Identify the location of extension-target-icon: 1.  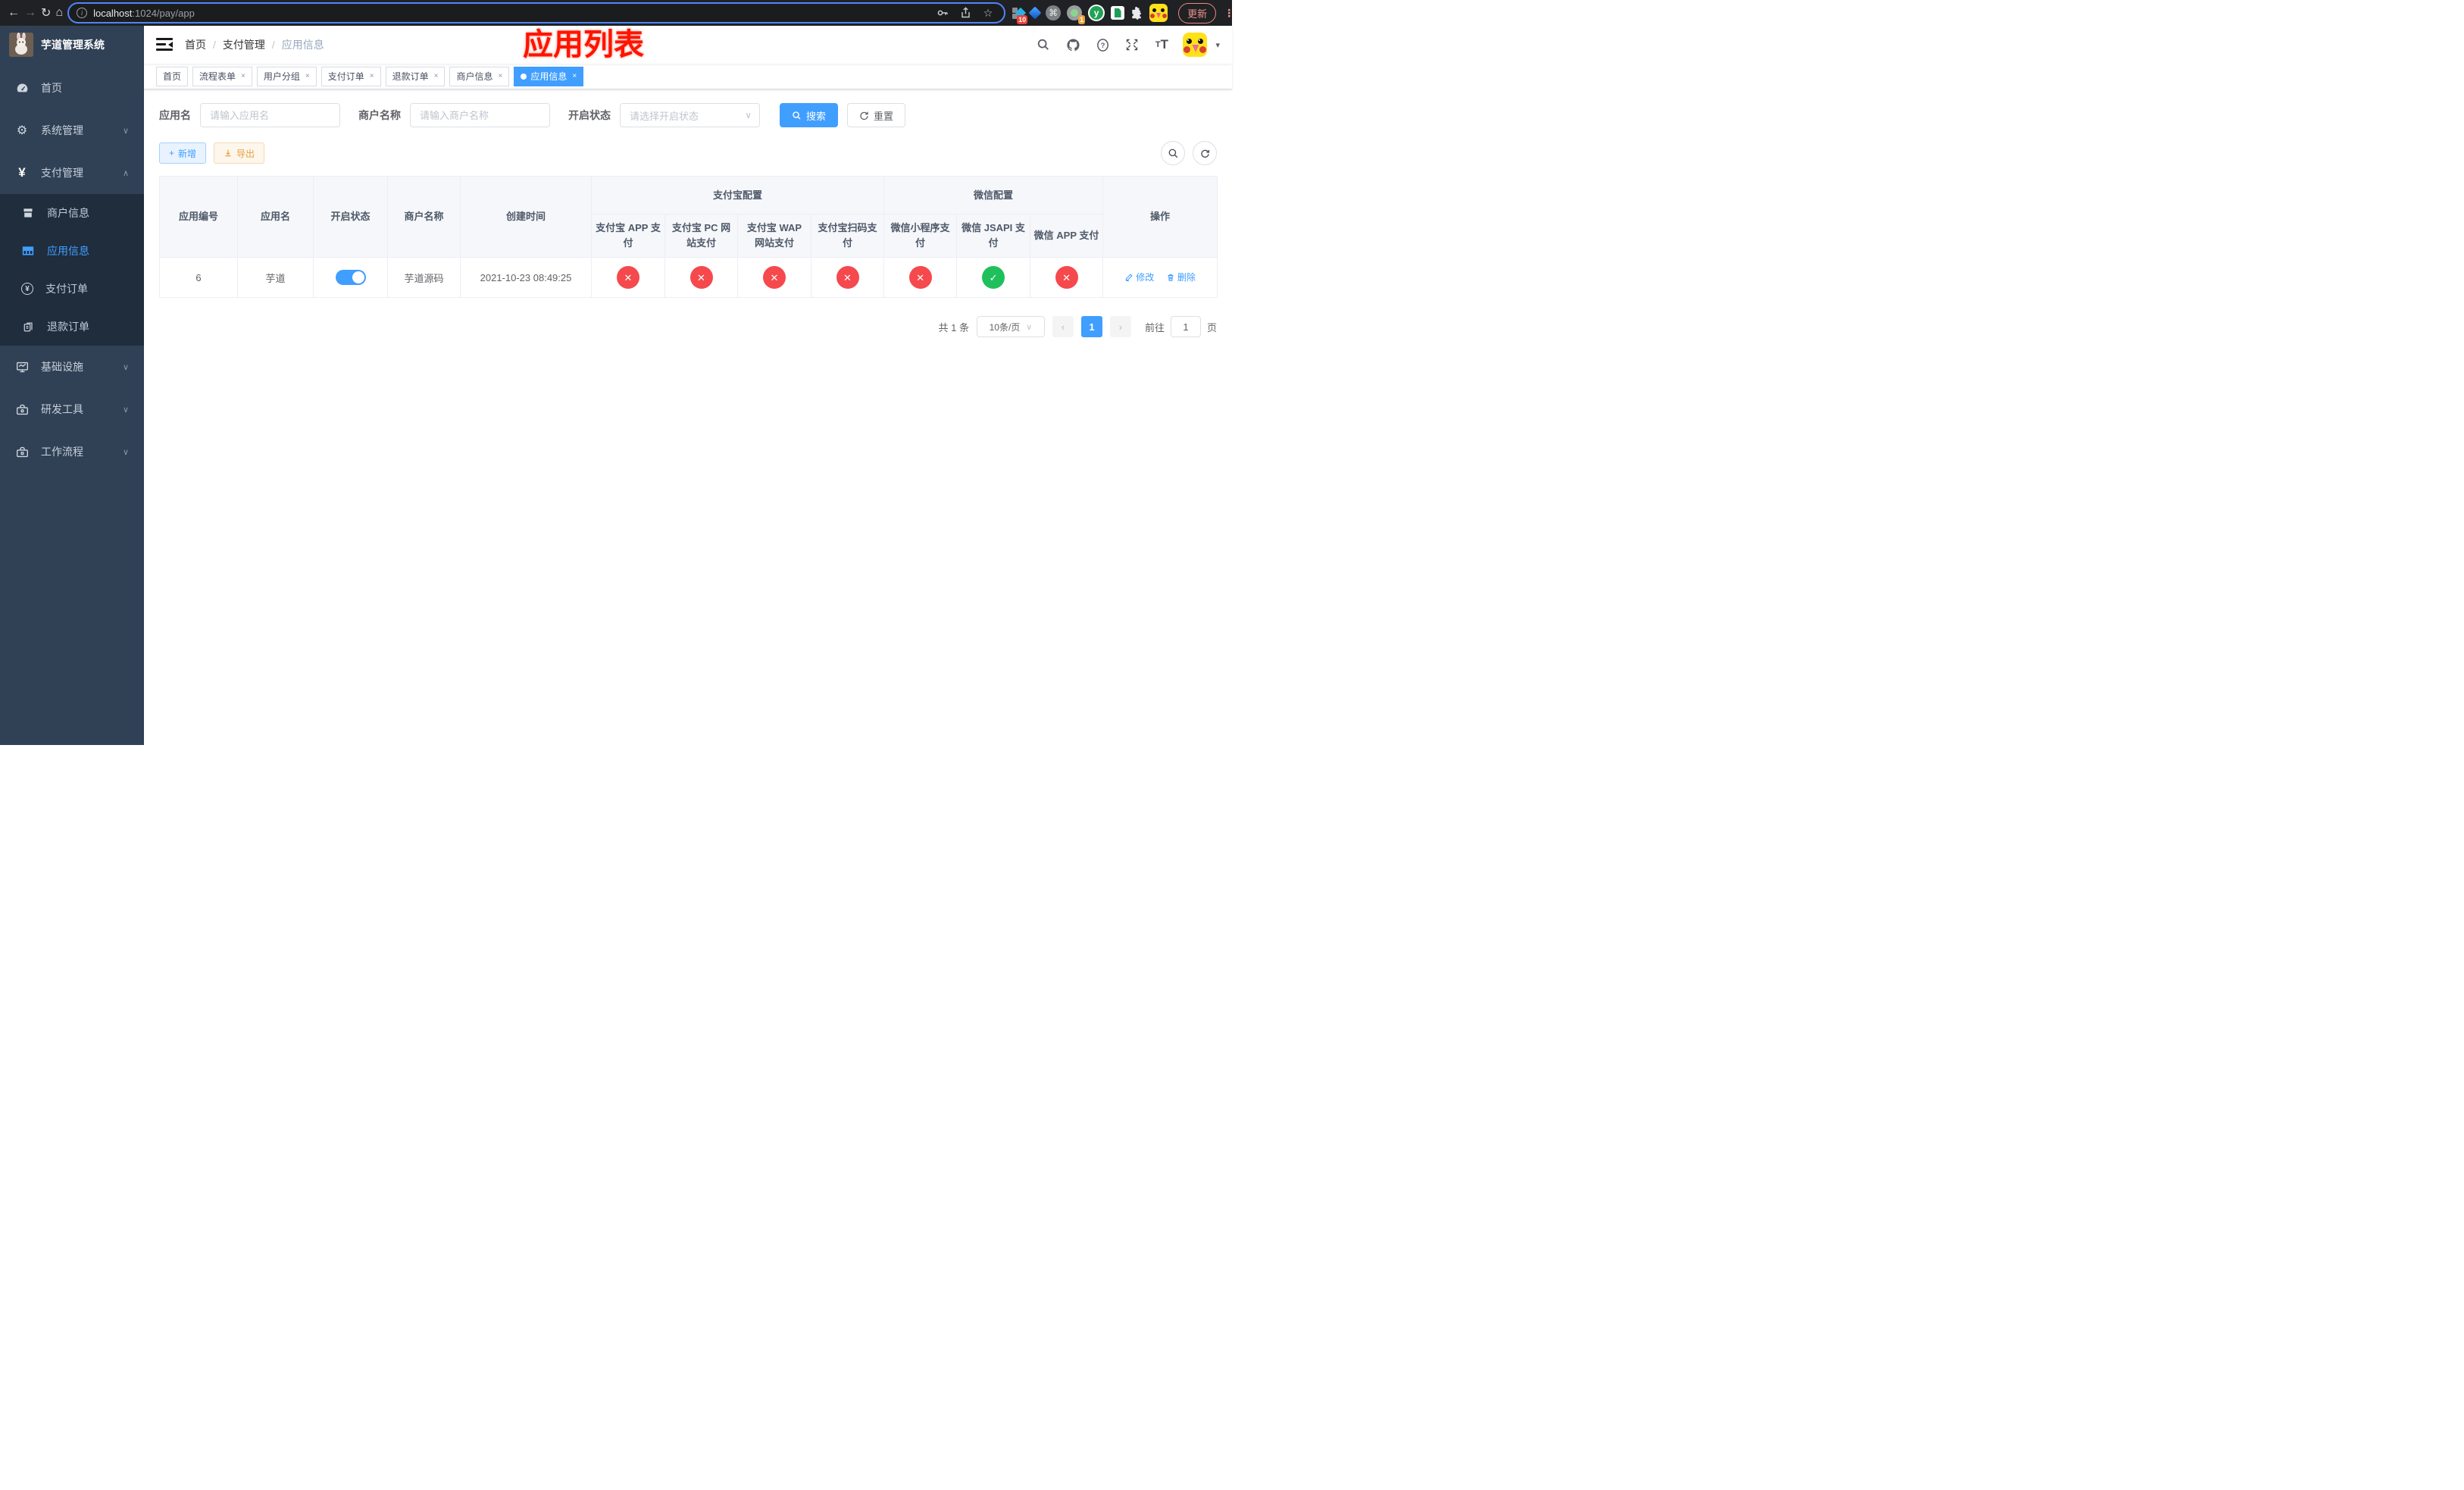
(1076, 14).